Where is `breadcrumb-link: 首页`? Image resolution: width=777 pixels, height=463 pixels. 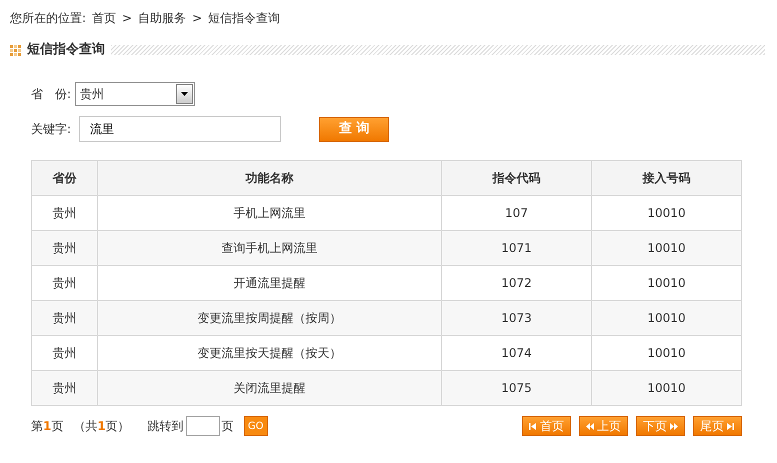 breadcrumb-link: 首页 is located at coordinates (104, 18).